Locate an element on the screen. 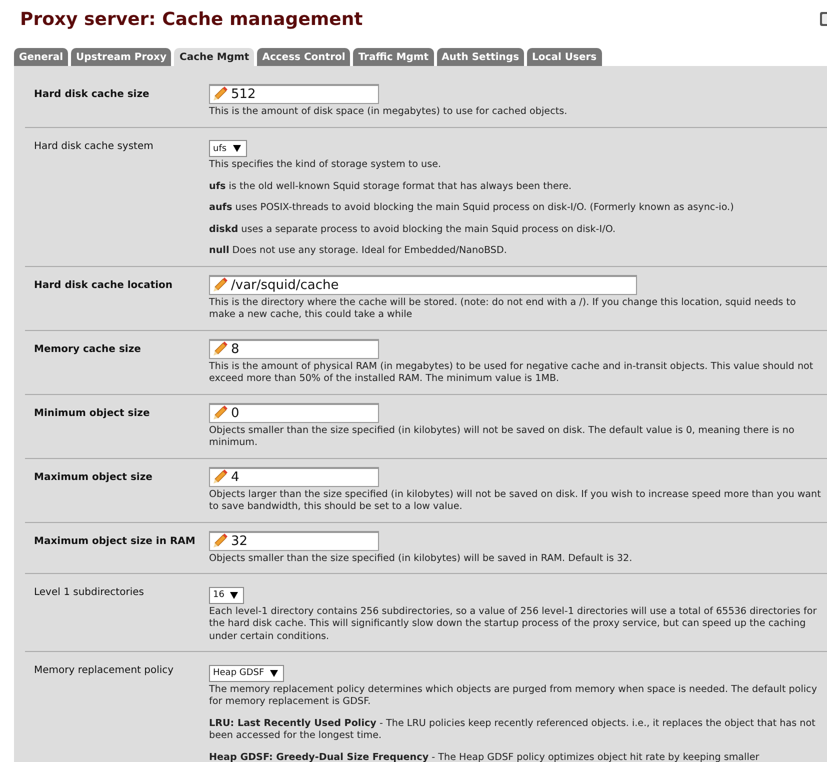 The width and height of the screenshot is (827, 762). description-text: This is the directory where the cache will be stored. (note: do not end with a /). If you change this location, squid needs to make a new cache, this could take a while is located at coordinates (503, 309).